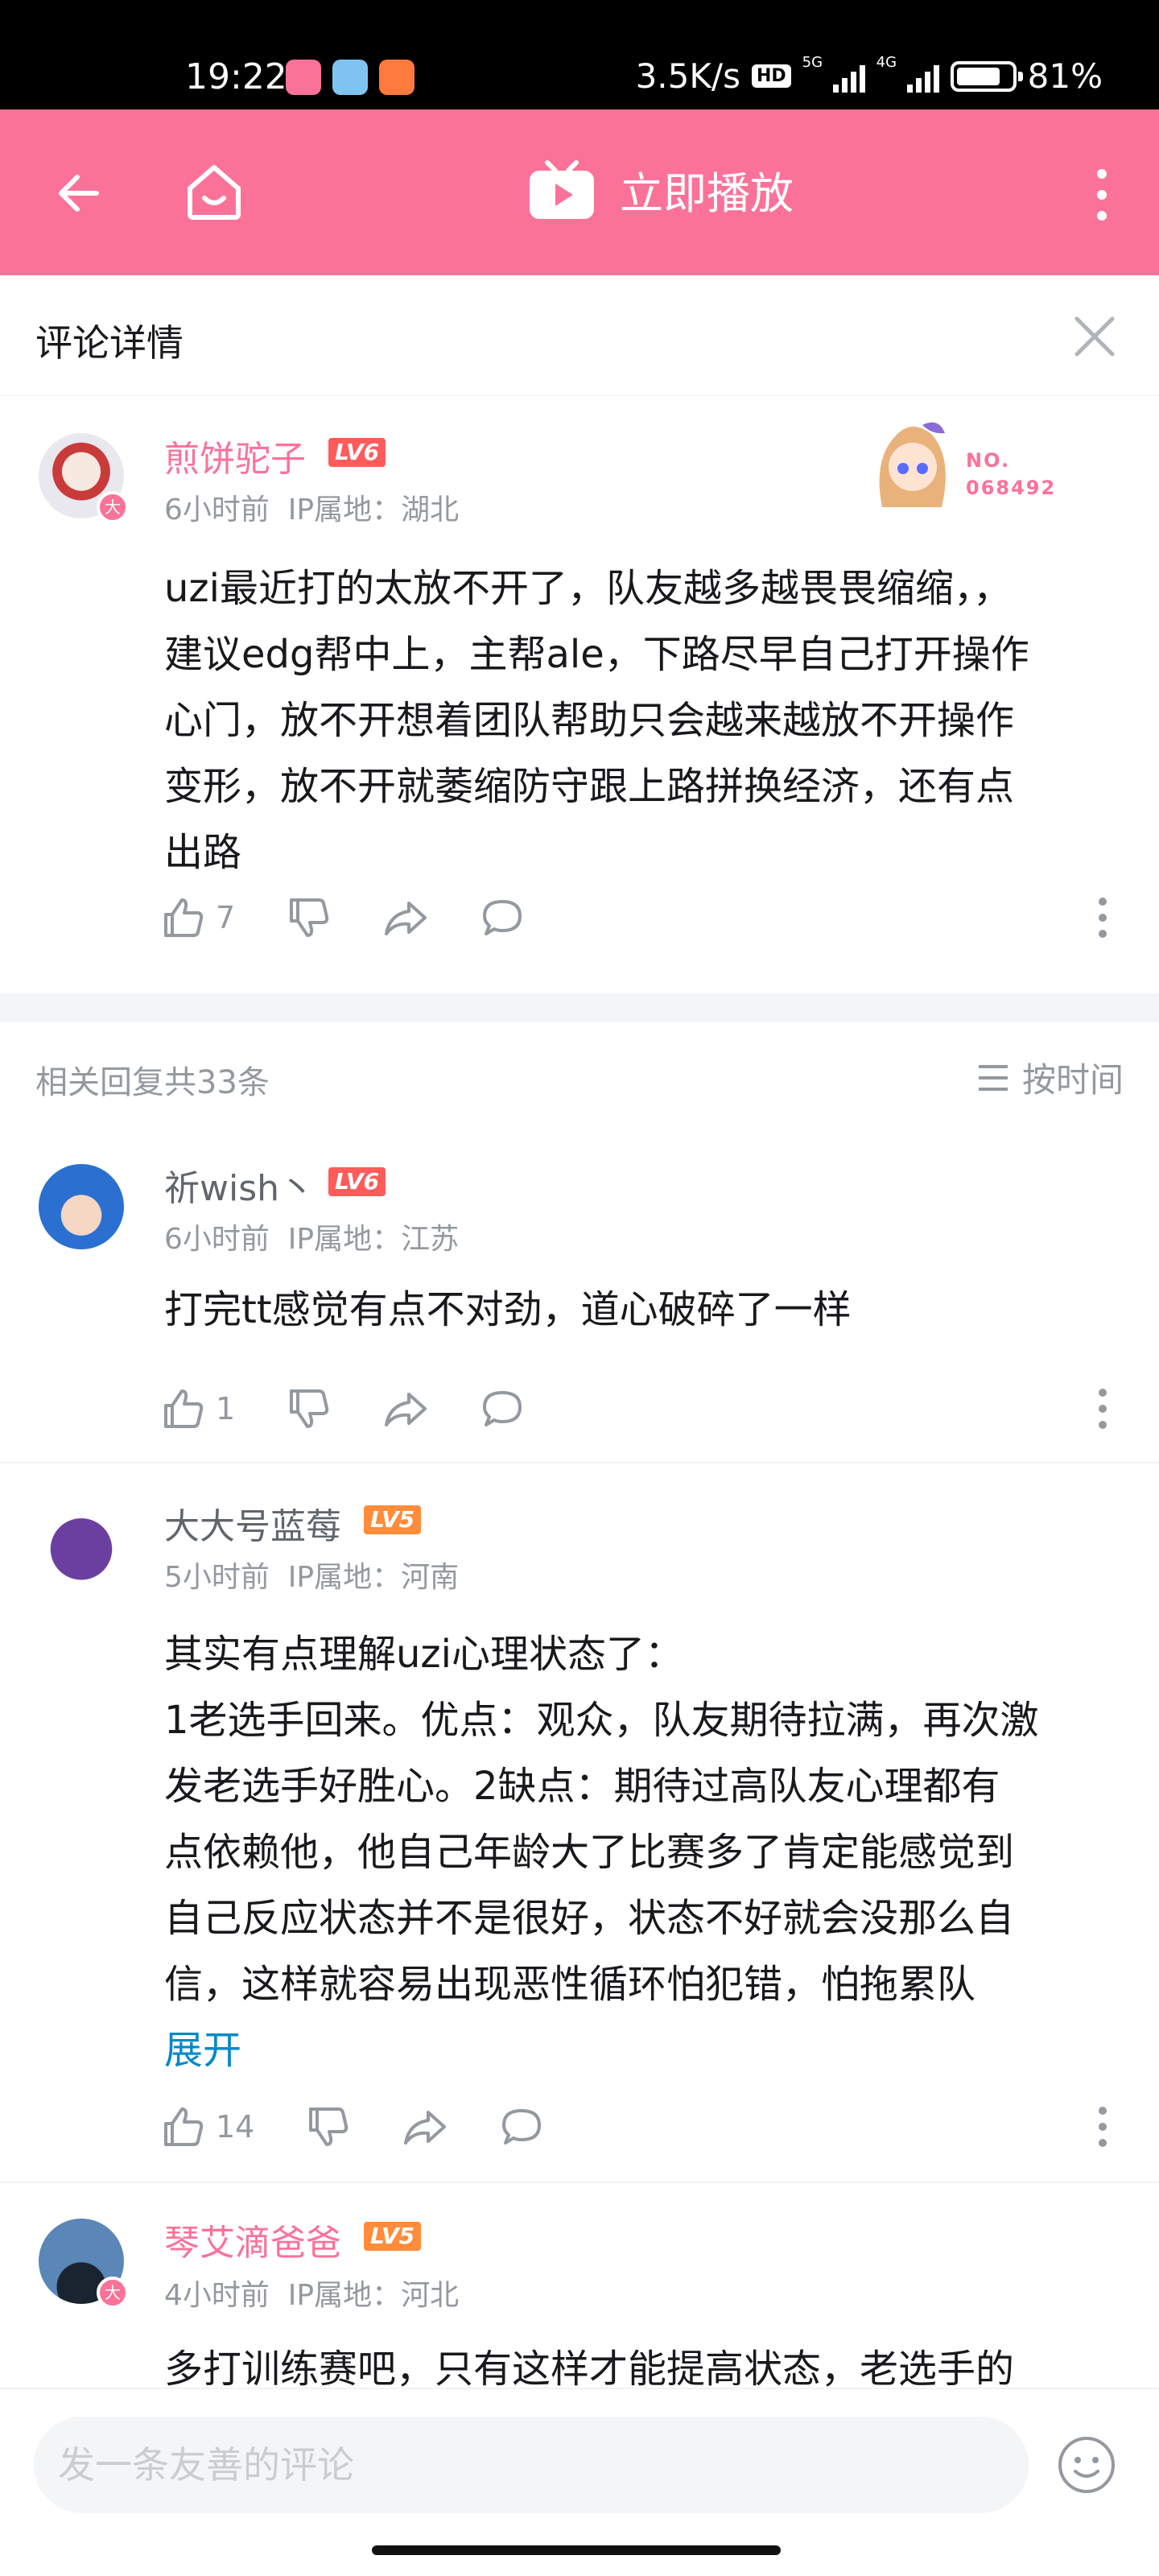  What do you see at coordinates (1094, 336) in the screenshot?
I see `close-icon` at bounding box center [1094, 336].